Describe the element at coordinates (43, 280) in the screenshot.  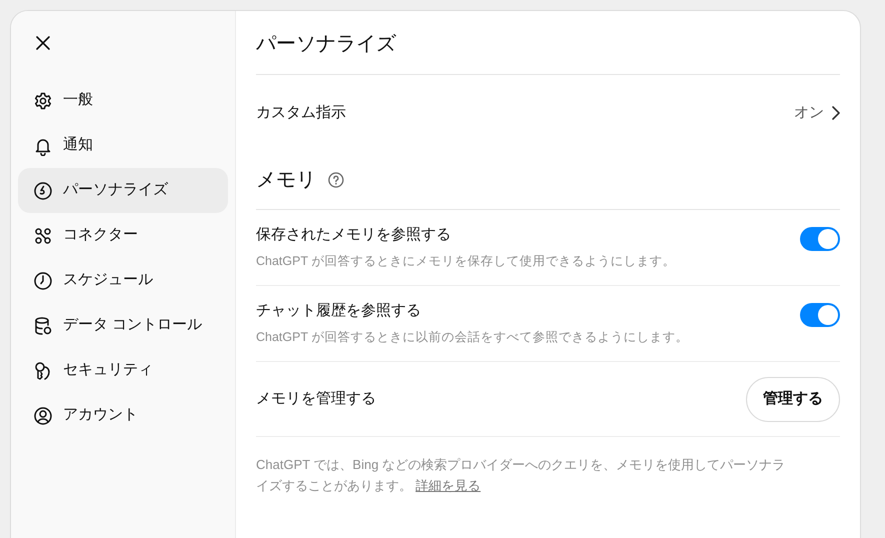
I see `clock-icon` at that location.